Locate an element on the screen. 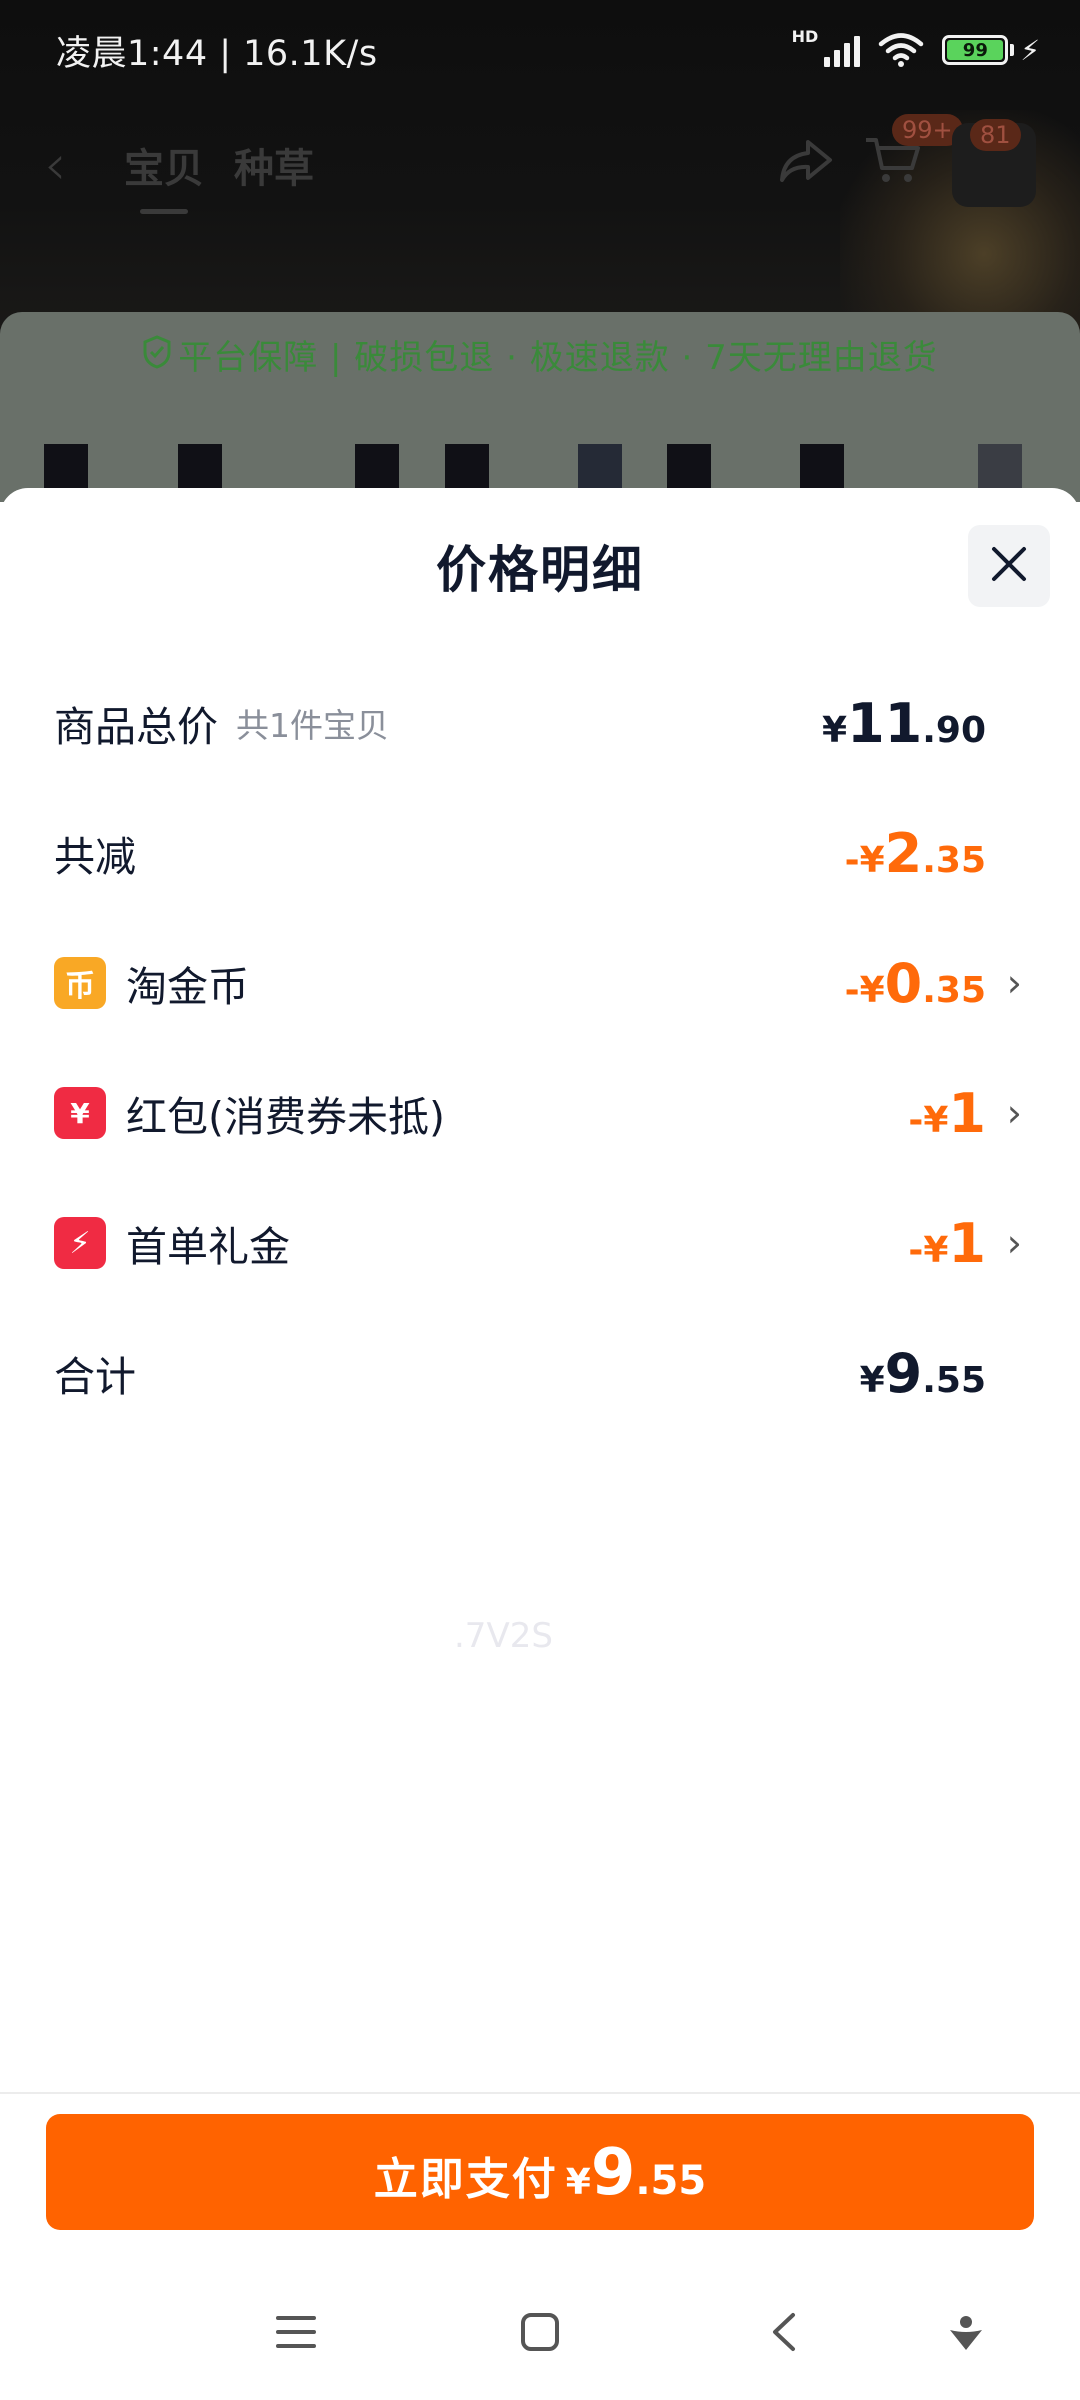  pay-amount-int: 9 is located at coordinates (613, 2173).